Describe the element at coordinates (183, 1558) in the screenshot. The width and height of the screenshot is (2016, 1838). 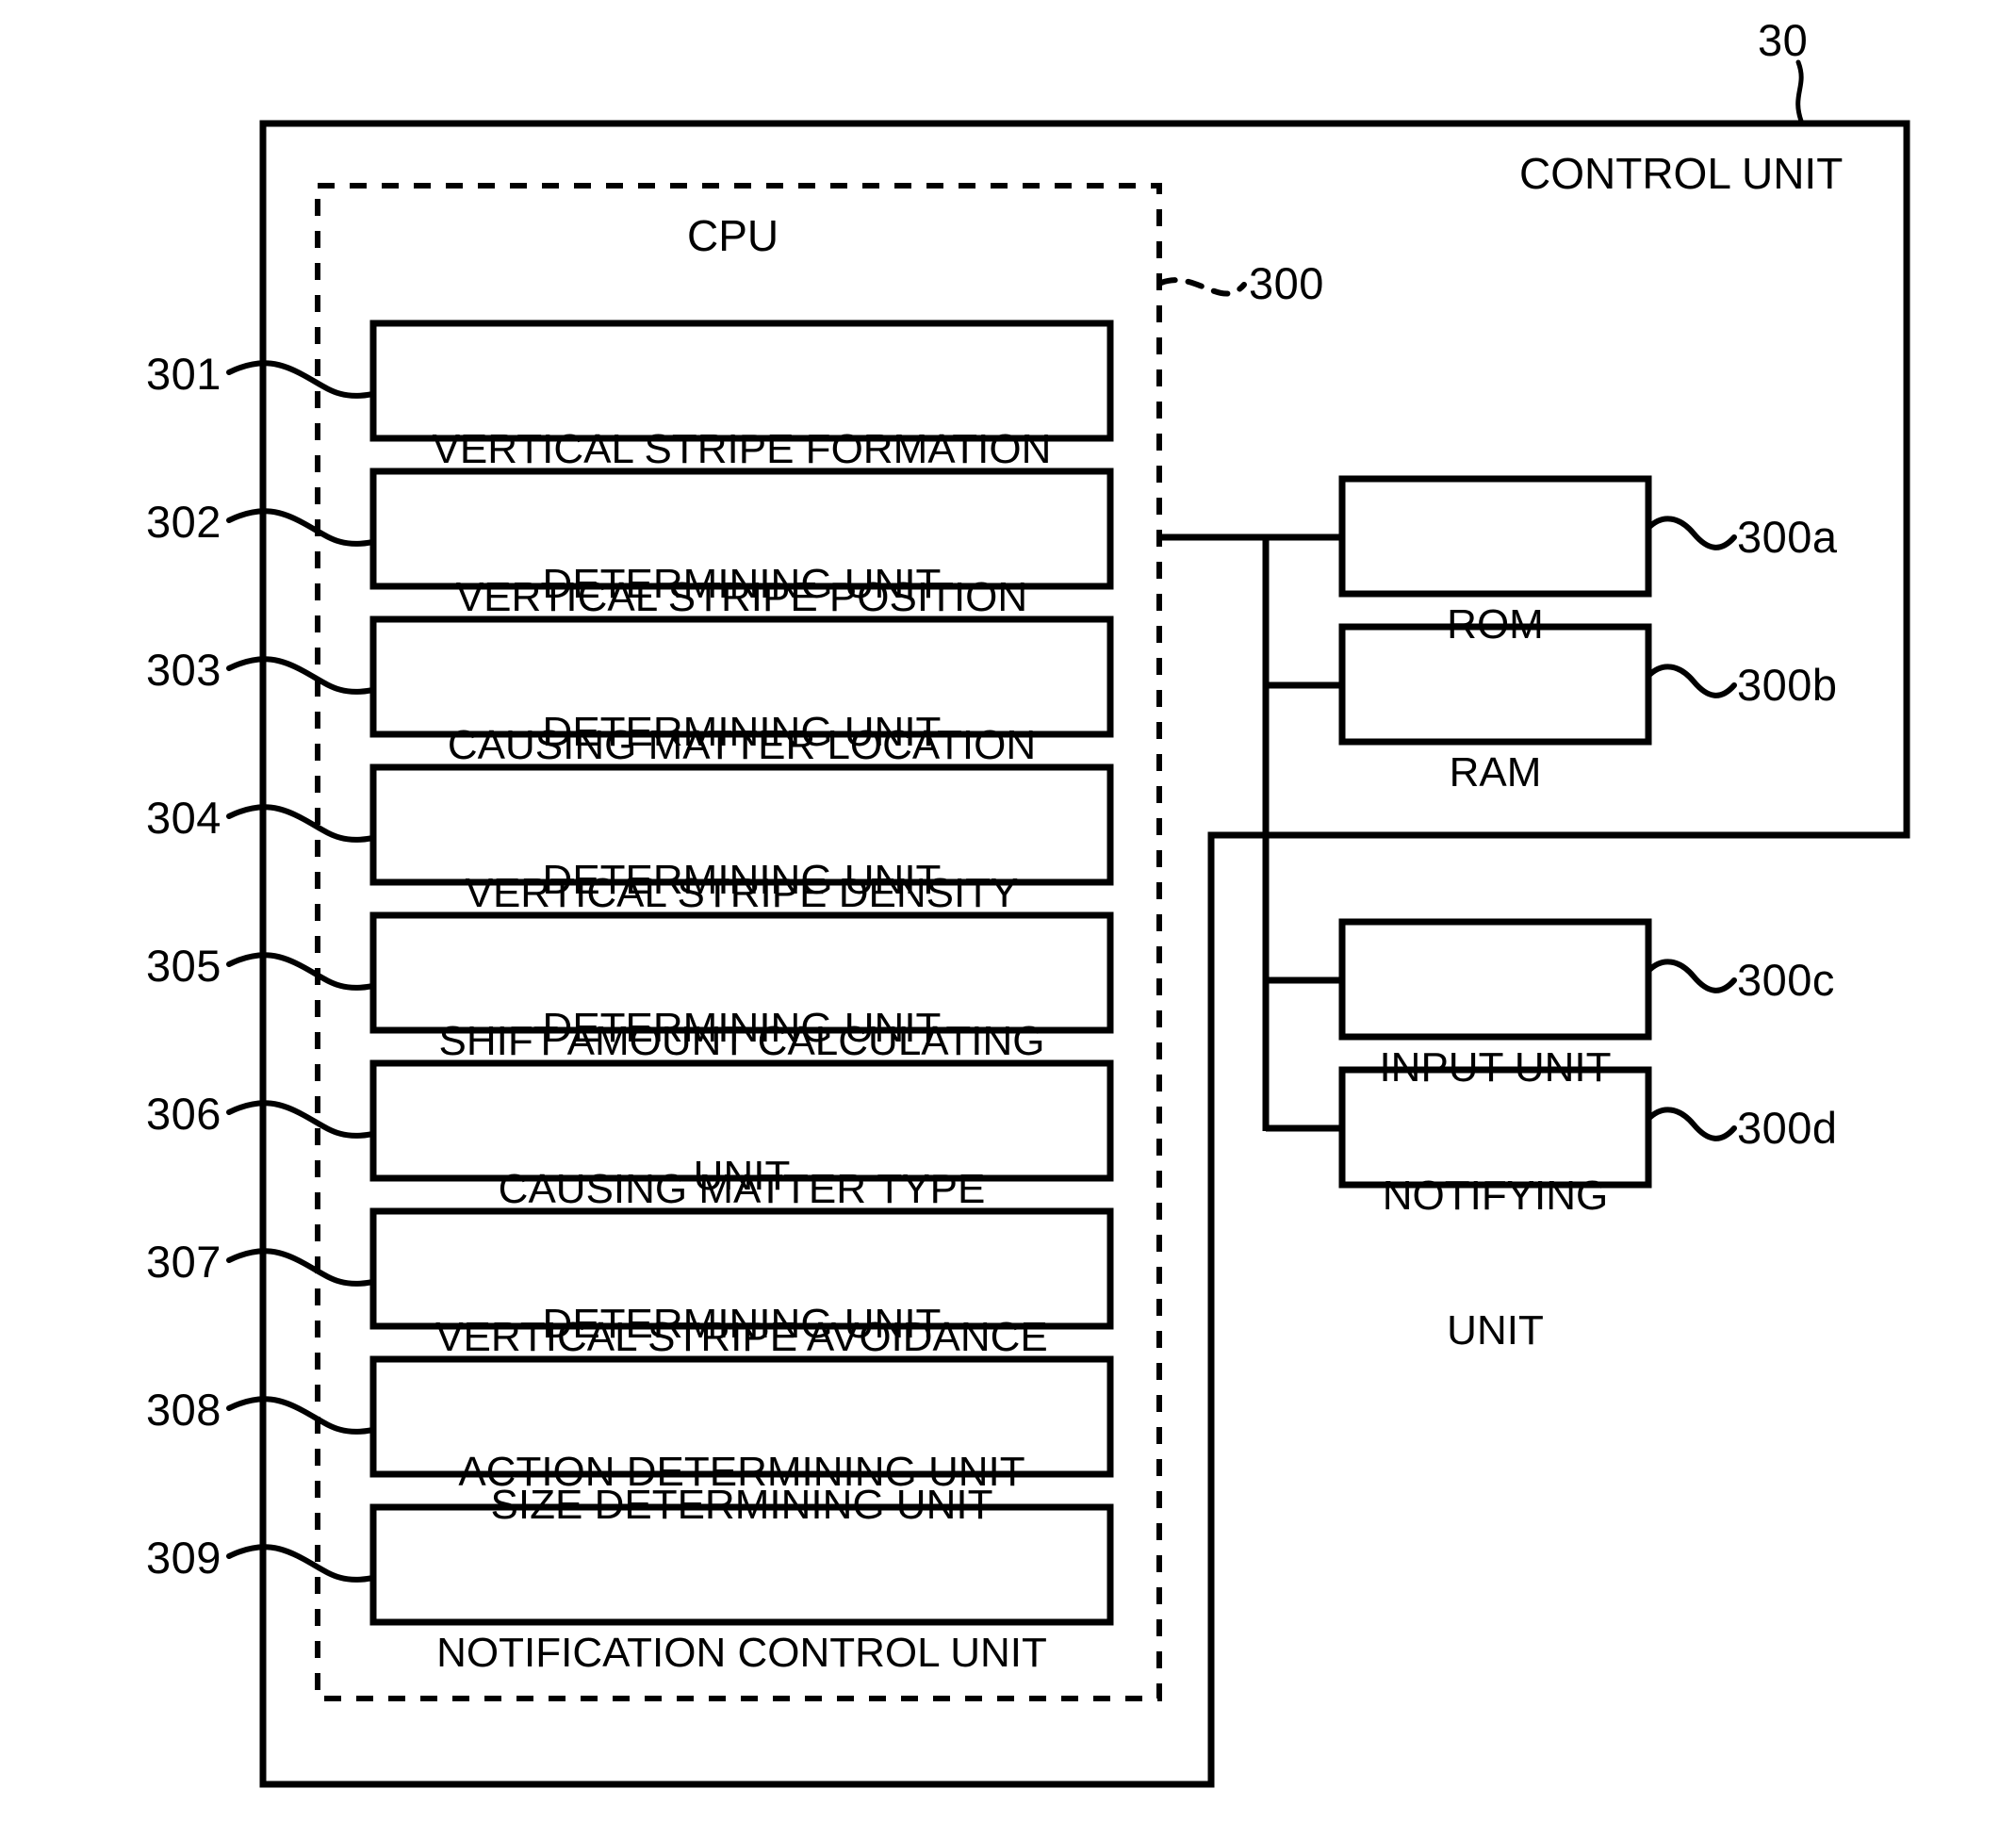
I see `ref-309: 309` at that location.